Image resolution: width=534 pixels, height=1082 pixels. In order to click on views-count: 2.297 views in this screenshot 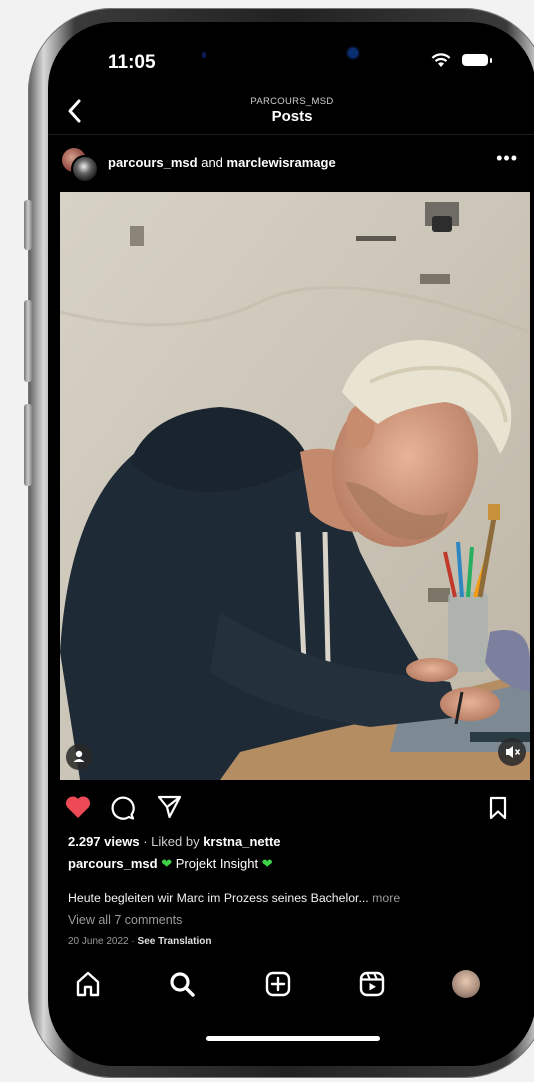, I will do `click(104, 841)`.